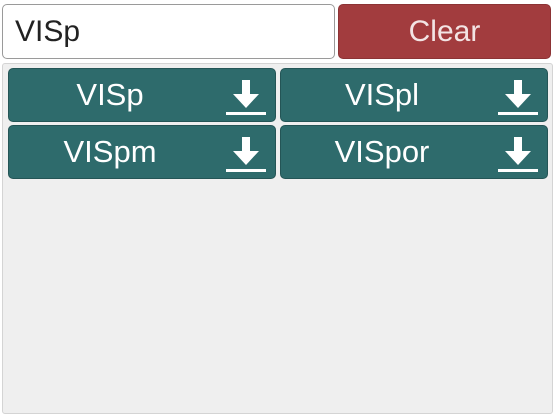 This screenshot has width=558, height=420. I want to click on search-input, so click(168, 31).